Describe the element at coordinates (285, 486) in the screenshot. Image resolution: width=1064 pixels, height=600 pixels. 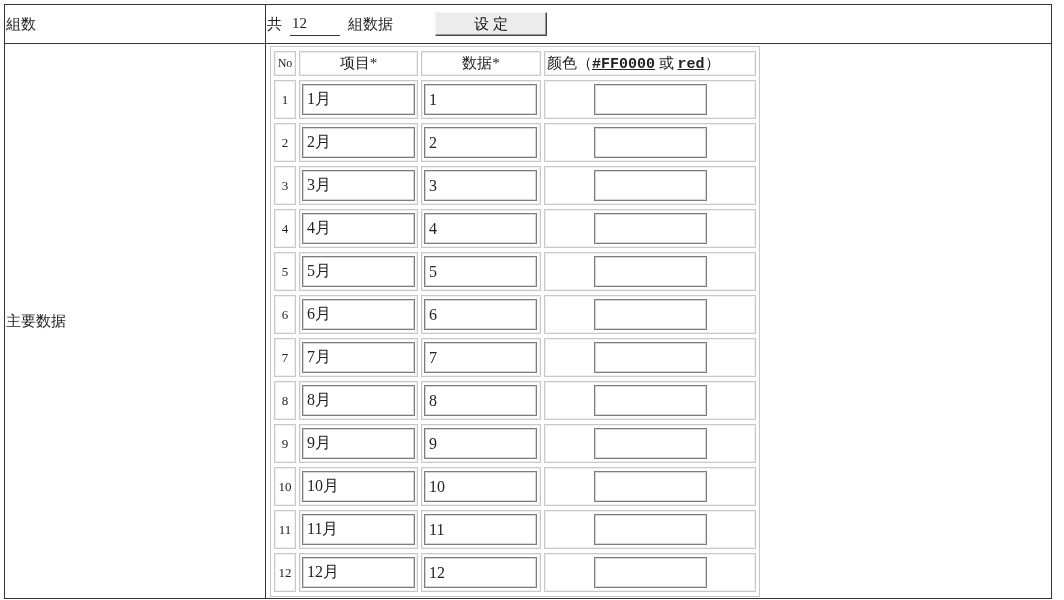
I see `row-number: 10` at that location.